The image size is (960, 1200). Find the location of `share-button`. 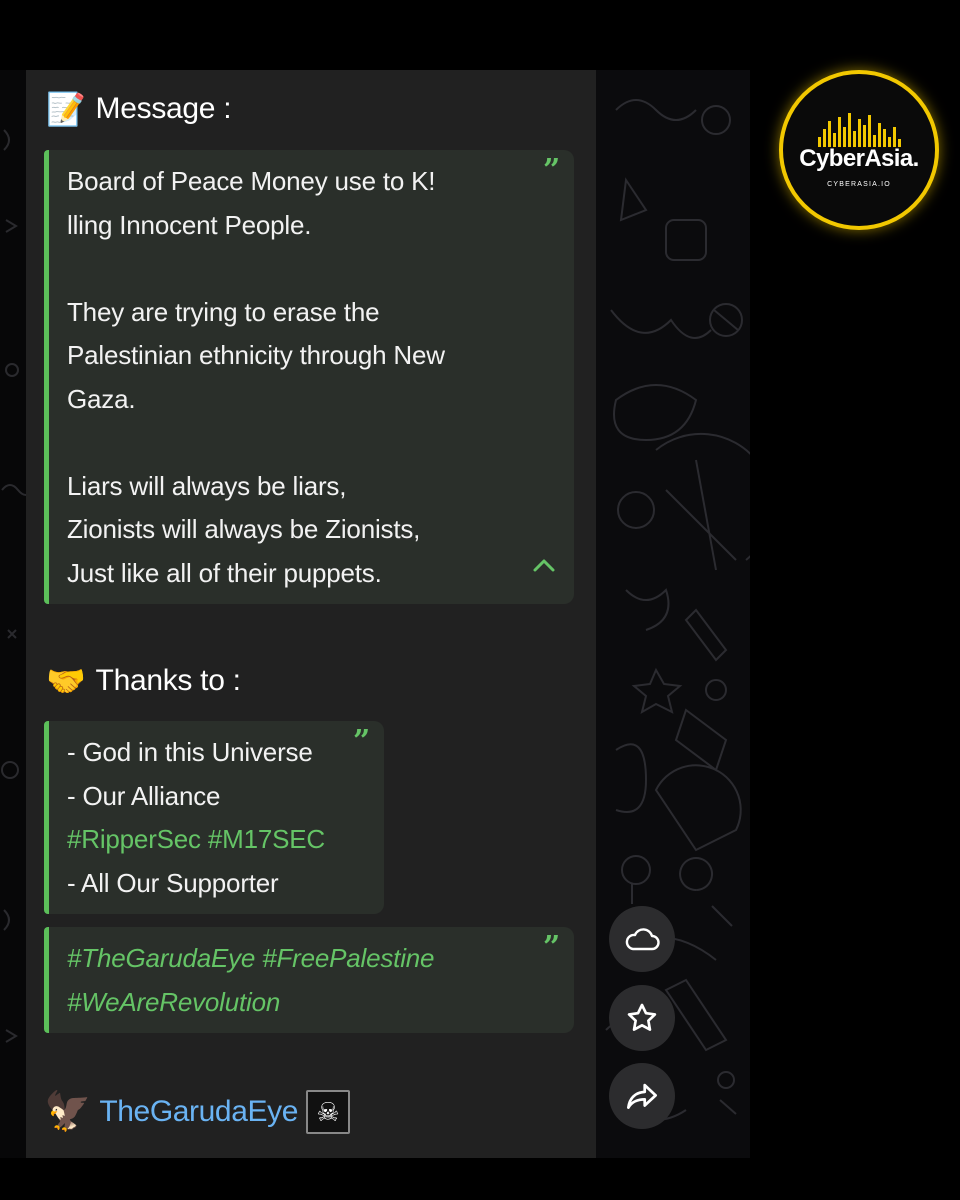

share-button is located at coordinates (642, 1096).